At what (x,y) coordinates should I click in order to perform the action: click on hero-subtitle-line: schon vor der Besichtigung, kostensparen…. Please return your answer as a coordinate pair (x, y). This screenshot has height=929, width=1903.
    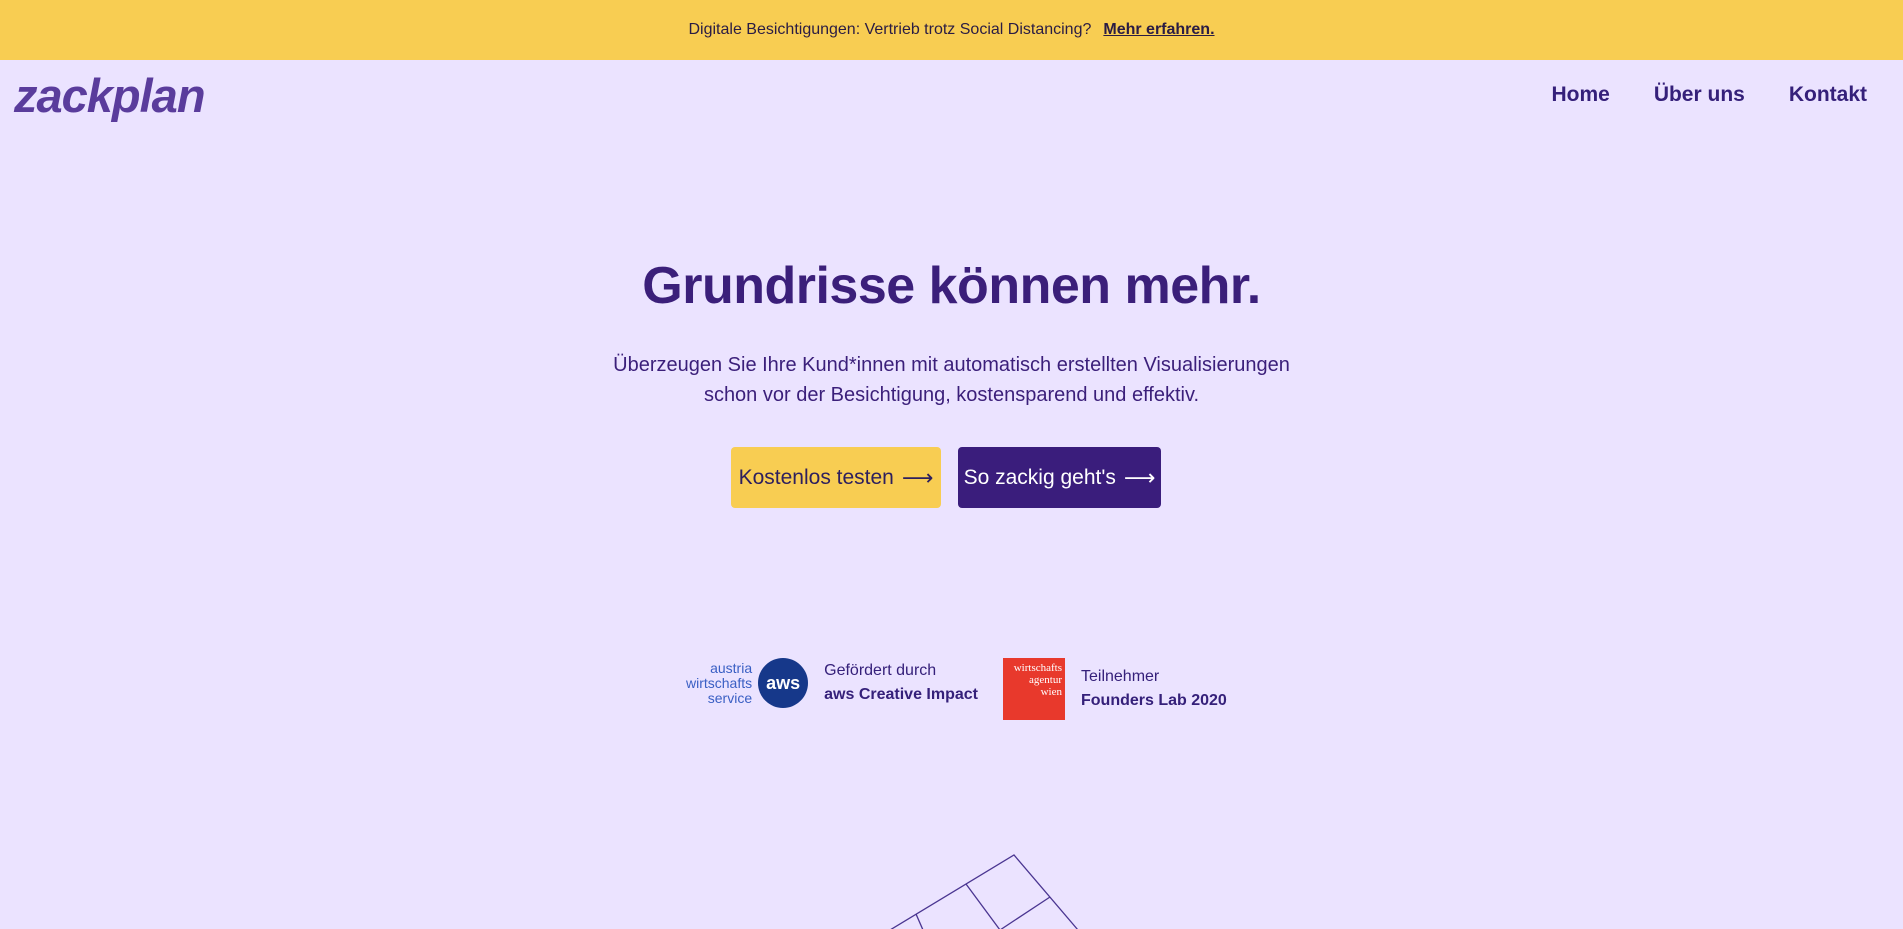
    Looking at the image, I should click on (951, 395).